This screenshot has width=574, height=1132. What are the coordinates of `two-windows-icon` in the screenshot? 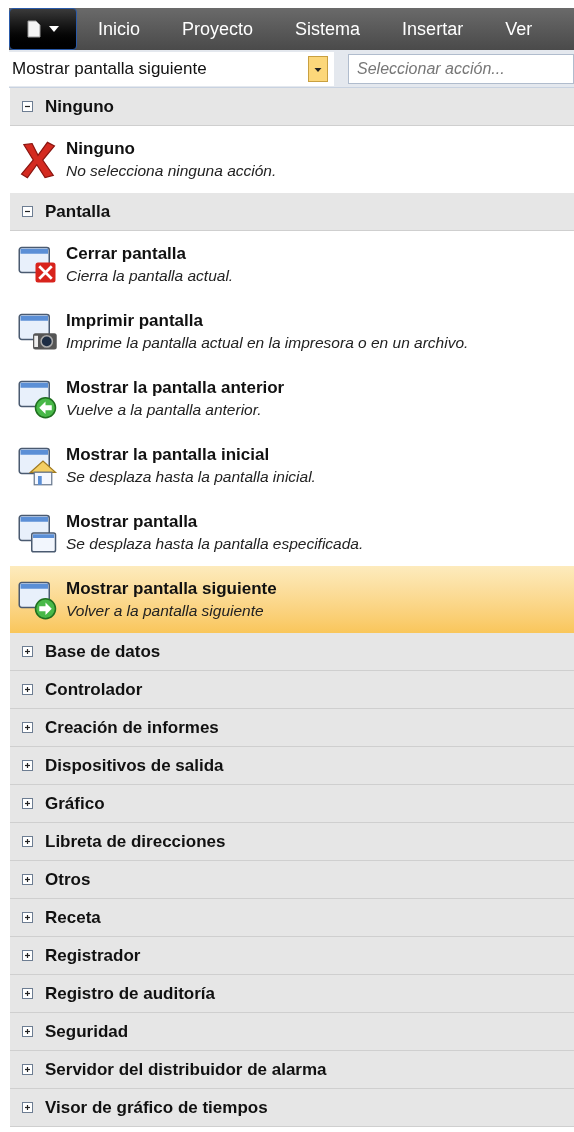 It's located at (38, 532).